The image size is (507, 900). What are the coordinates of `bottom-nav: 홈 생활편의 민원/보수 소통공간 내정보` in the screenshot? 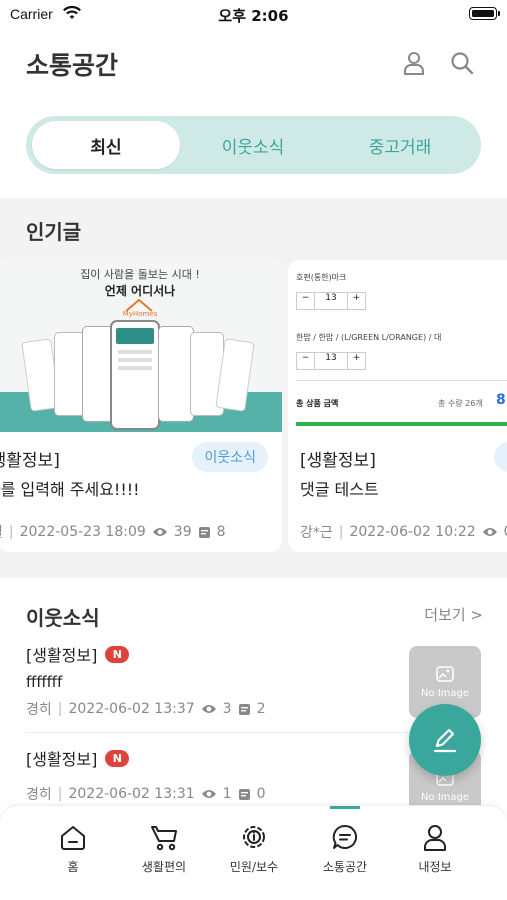 It's located at (253, 852).